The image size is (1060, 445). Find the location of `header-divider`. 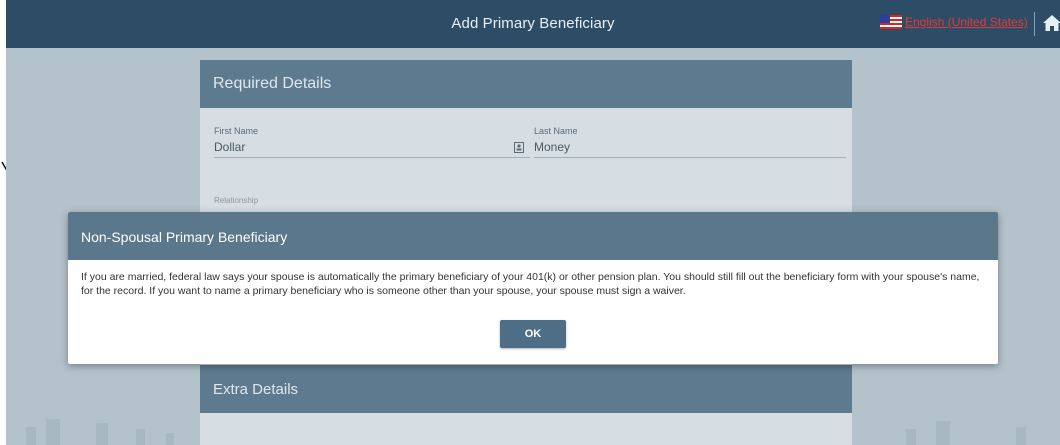

header-divider is located at coordinates (1034, 24).